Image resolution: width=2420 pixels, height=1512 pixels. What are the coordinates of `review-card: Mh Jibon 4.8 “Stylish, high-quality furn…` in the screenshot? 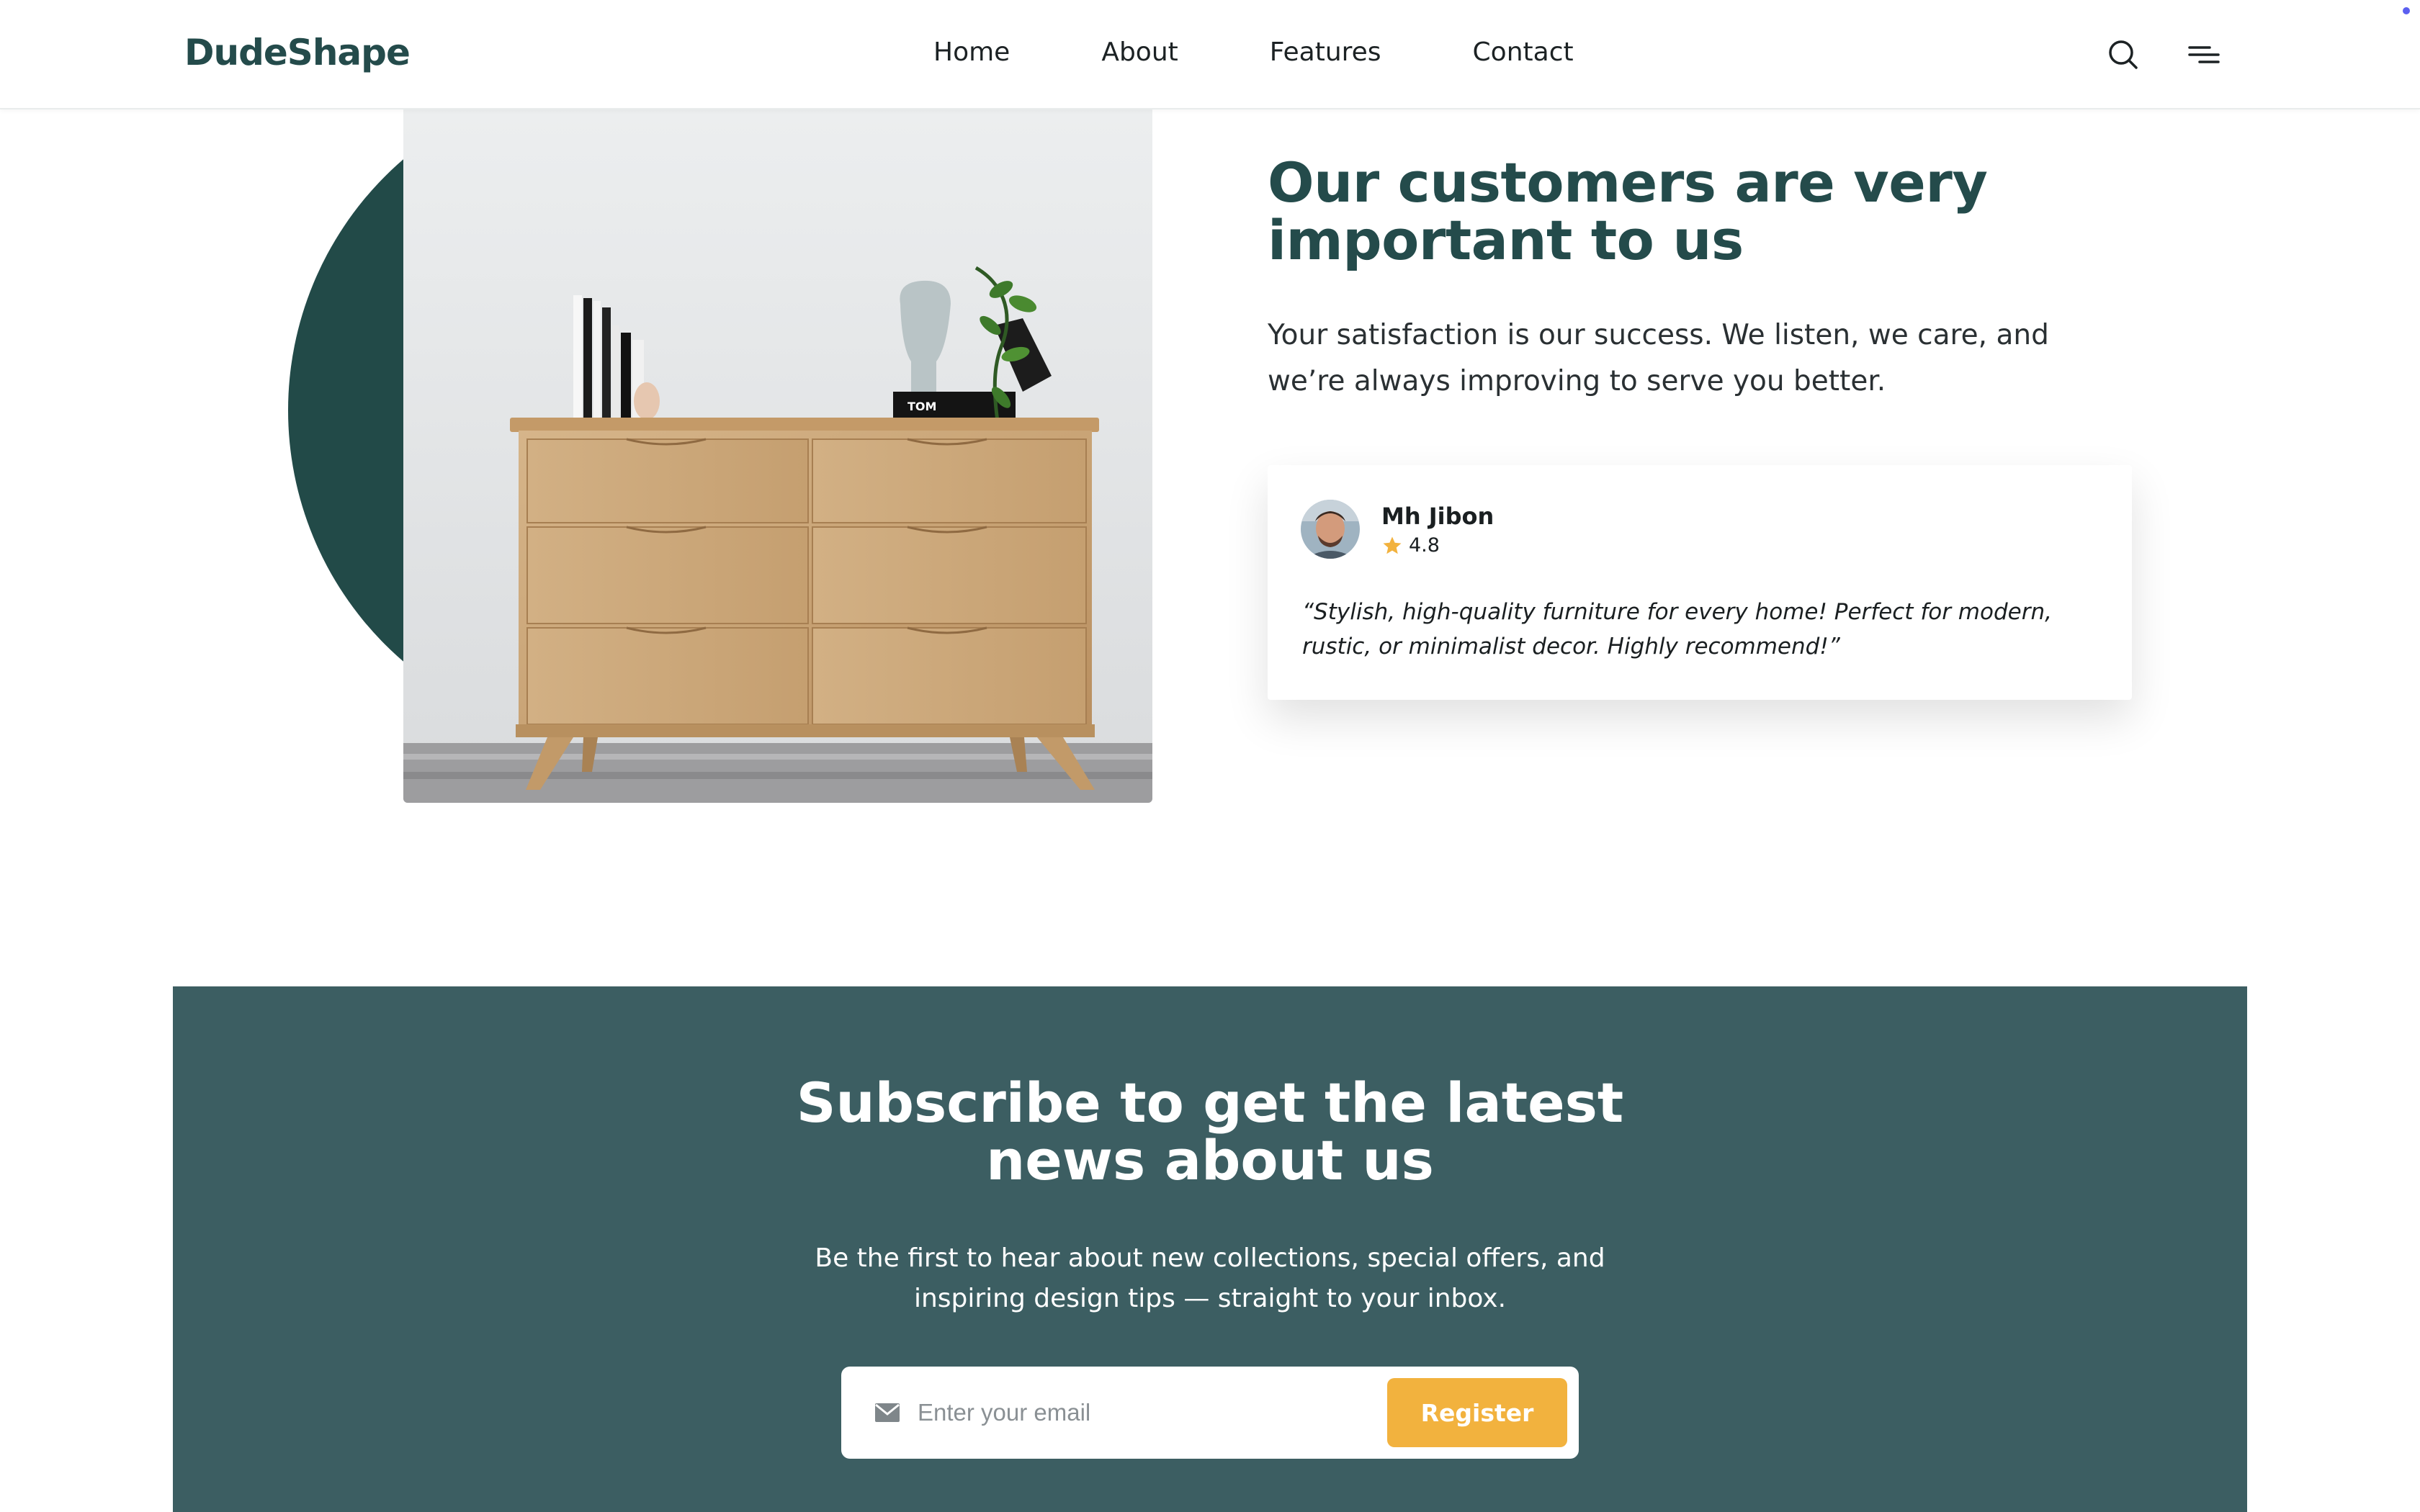 It's located at (1700, 582).